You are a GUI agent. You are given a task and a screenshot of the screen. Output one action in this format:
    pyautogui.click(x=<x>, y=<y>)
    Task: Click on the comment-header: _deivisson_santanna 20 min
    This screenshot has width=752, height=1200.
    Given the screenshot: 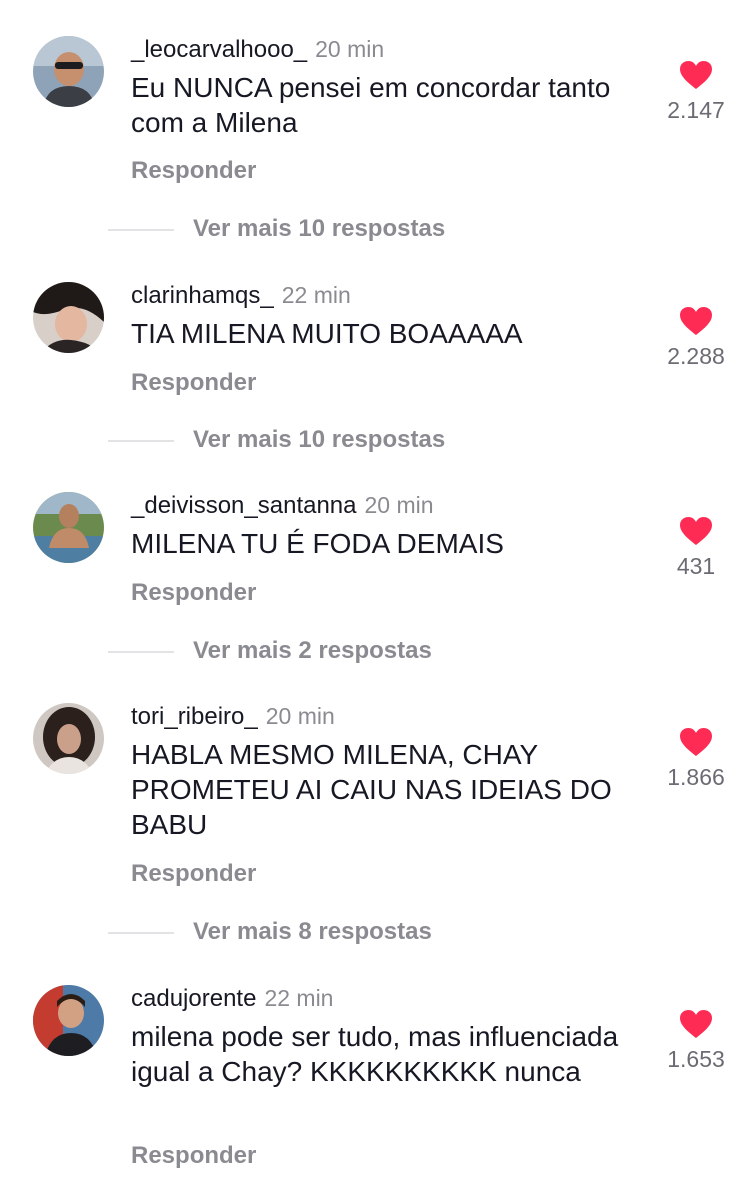 What is the action you would take?
    pyautogui.click(x=282, y=507)
    